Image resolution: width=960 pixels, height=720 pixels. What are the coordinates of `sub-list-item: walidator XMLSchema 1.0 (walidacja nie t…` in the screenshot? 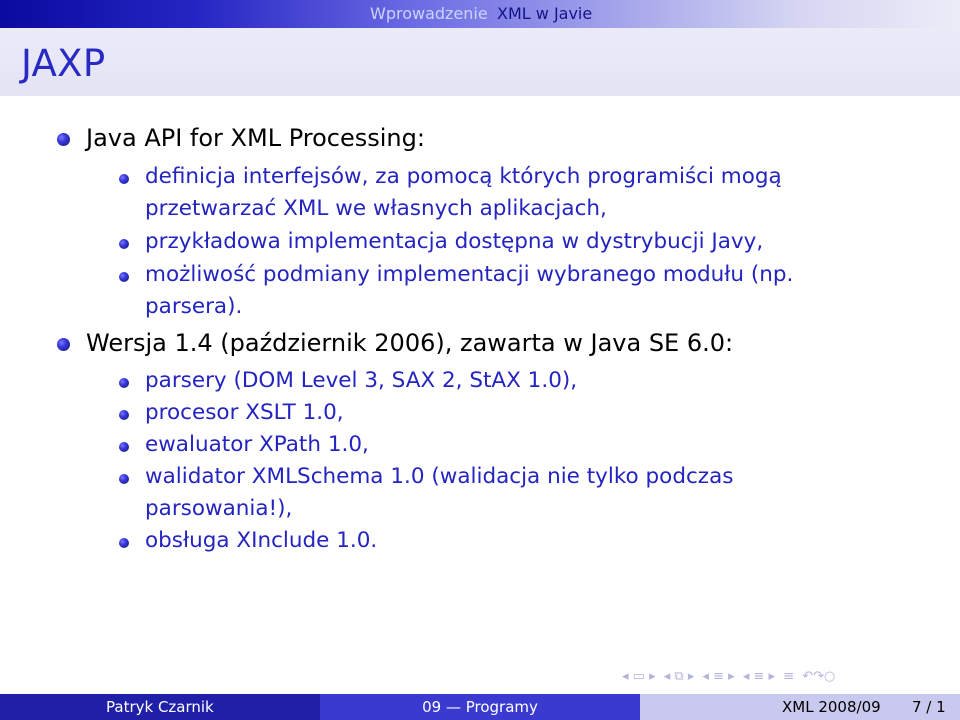 It's located at (439, 476).